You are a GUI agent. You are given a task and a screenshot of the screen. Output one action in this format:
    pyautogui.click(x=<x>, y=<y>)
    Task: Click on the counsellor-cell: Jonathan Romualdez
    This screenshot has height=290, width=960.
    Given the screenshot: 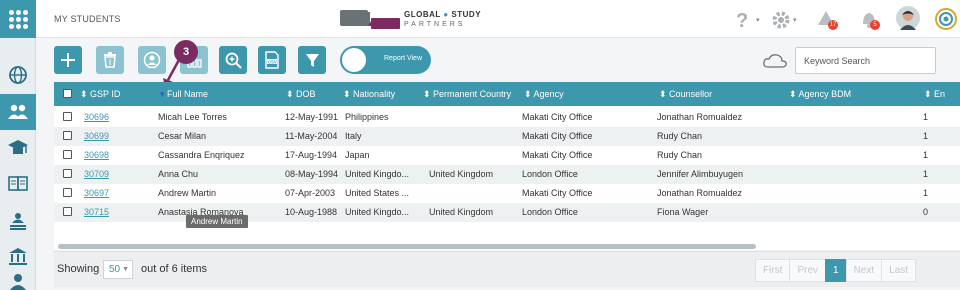 What is the action you would take?
    pyautogui.click(x=700, y=193)
    